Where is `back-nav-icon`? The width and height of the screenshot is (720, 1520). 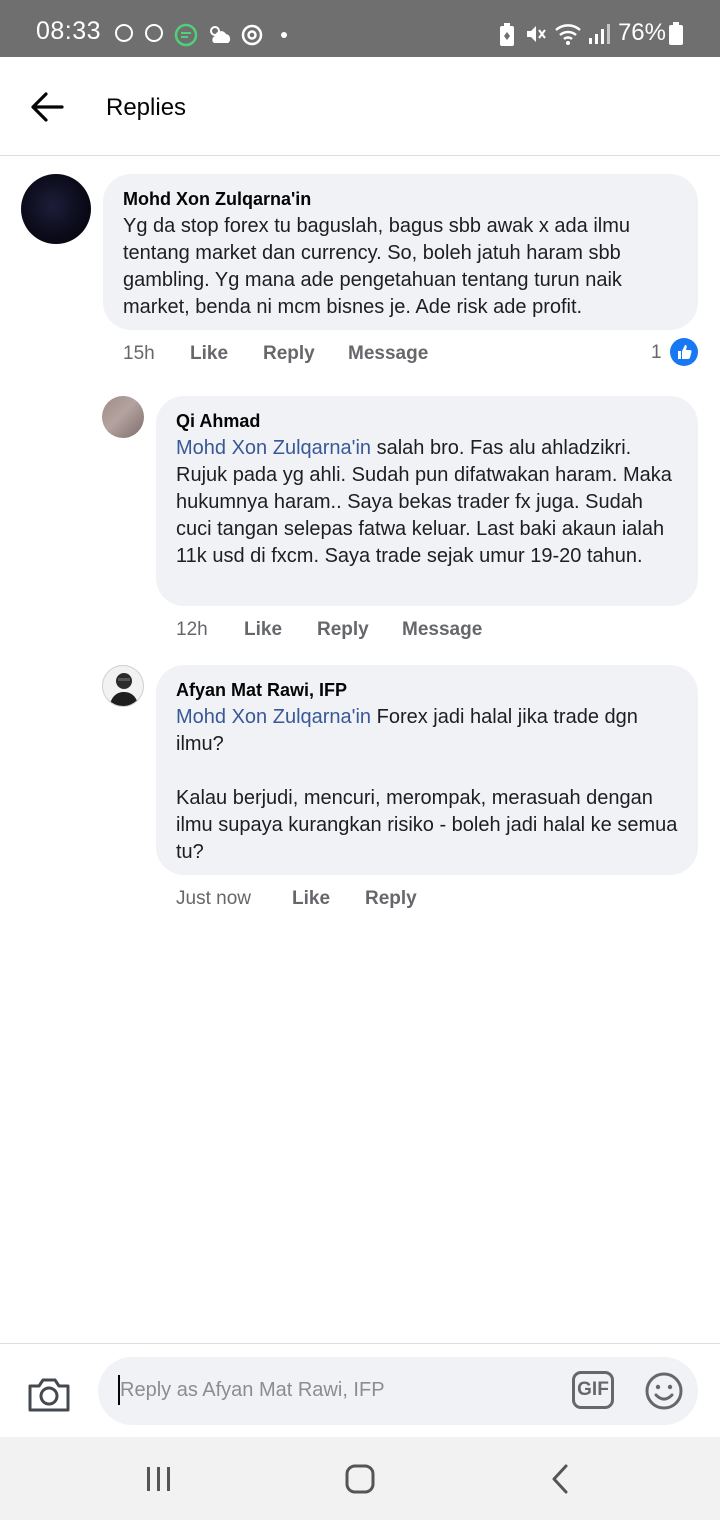 back-nav-icon is located at coordinates (561, 1479).